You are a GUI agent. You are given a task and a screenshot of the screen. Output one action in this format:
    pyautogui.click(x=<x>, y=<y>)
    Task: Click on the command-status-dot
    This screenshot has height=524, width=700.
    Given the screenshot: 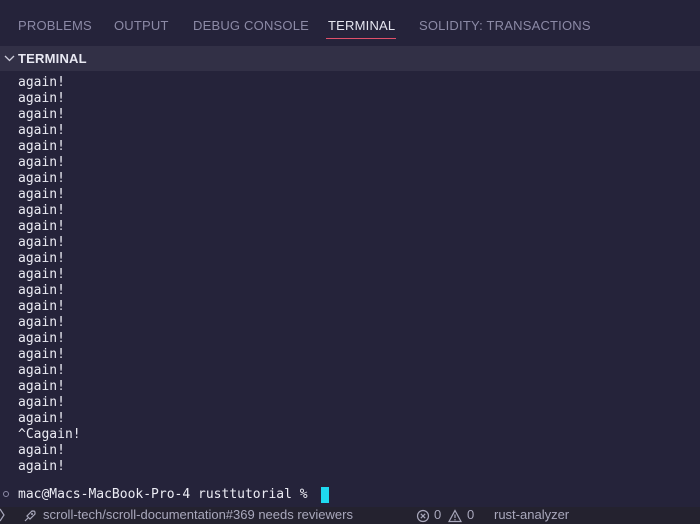 What is the action you would take?
    pyautogui.click(x=6, y=494)
    